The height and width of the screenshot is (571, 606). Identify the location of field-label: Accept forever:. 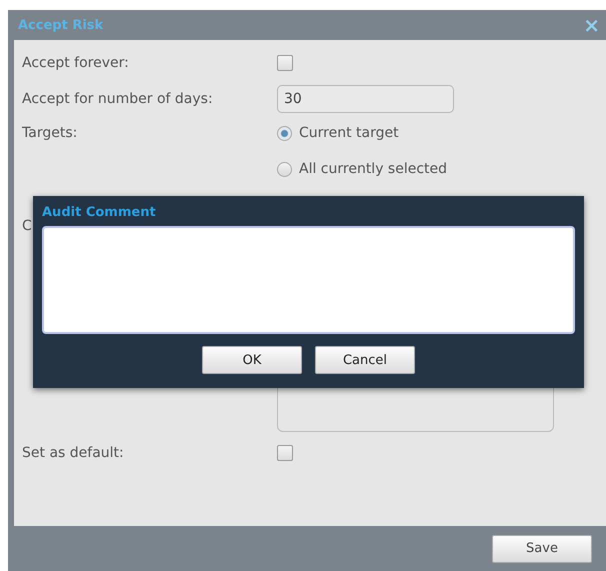
(76, 63).